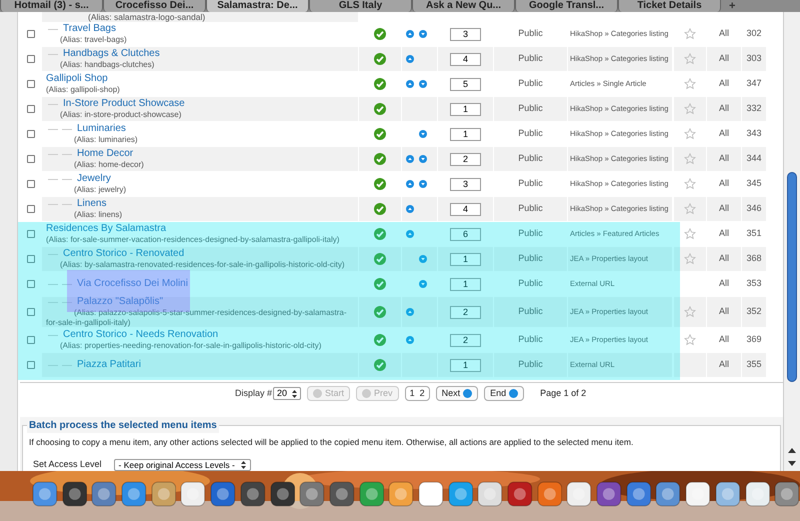 The width and height of the screenshot is (800, 521). I want to click on new-tab-button: +, so click(732, 6).